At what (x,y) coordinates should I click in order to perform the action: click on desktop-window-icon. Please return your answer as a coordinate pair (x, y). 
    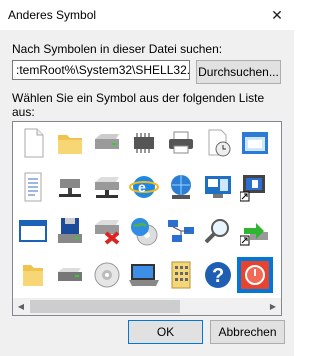
    Looking at the image, I should click on (218, 187).